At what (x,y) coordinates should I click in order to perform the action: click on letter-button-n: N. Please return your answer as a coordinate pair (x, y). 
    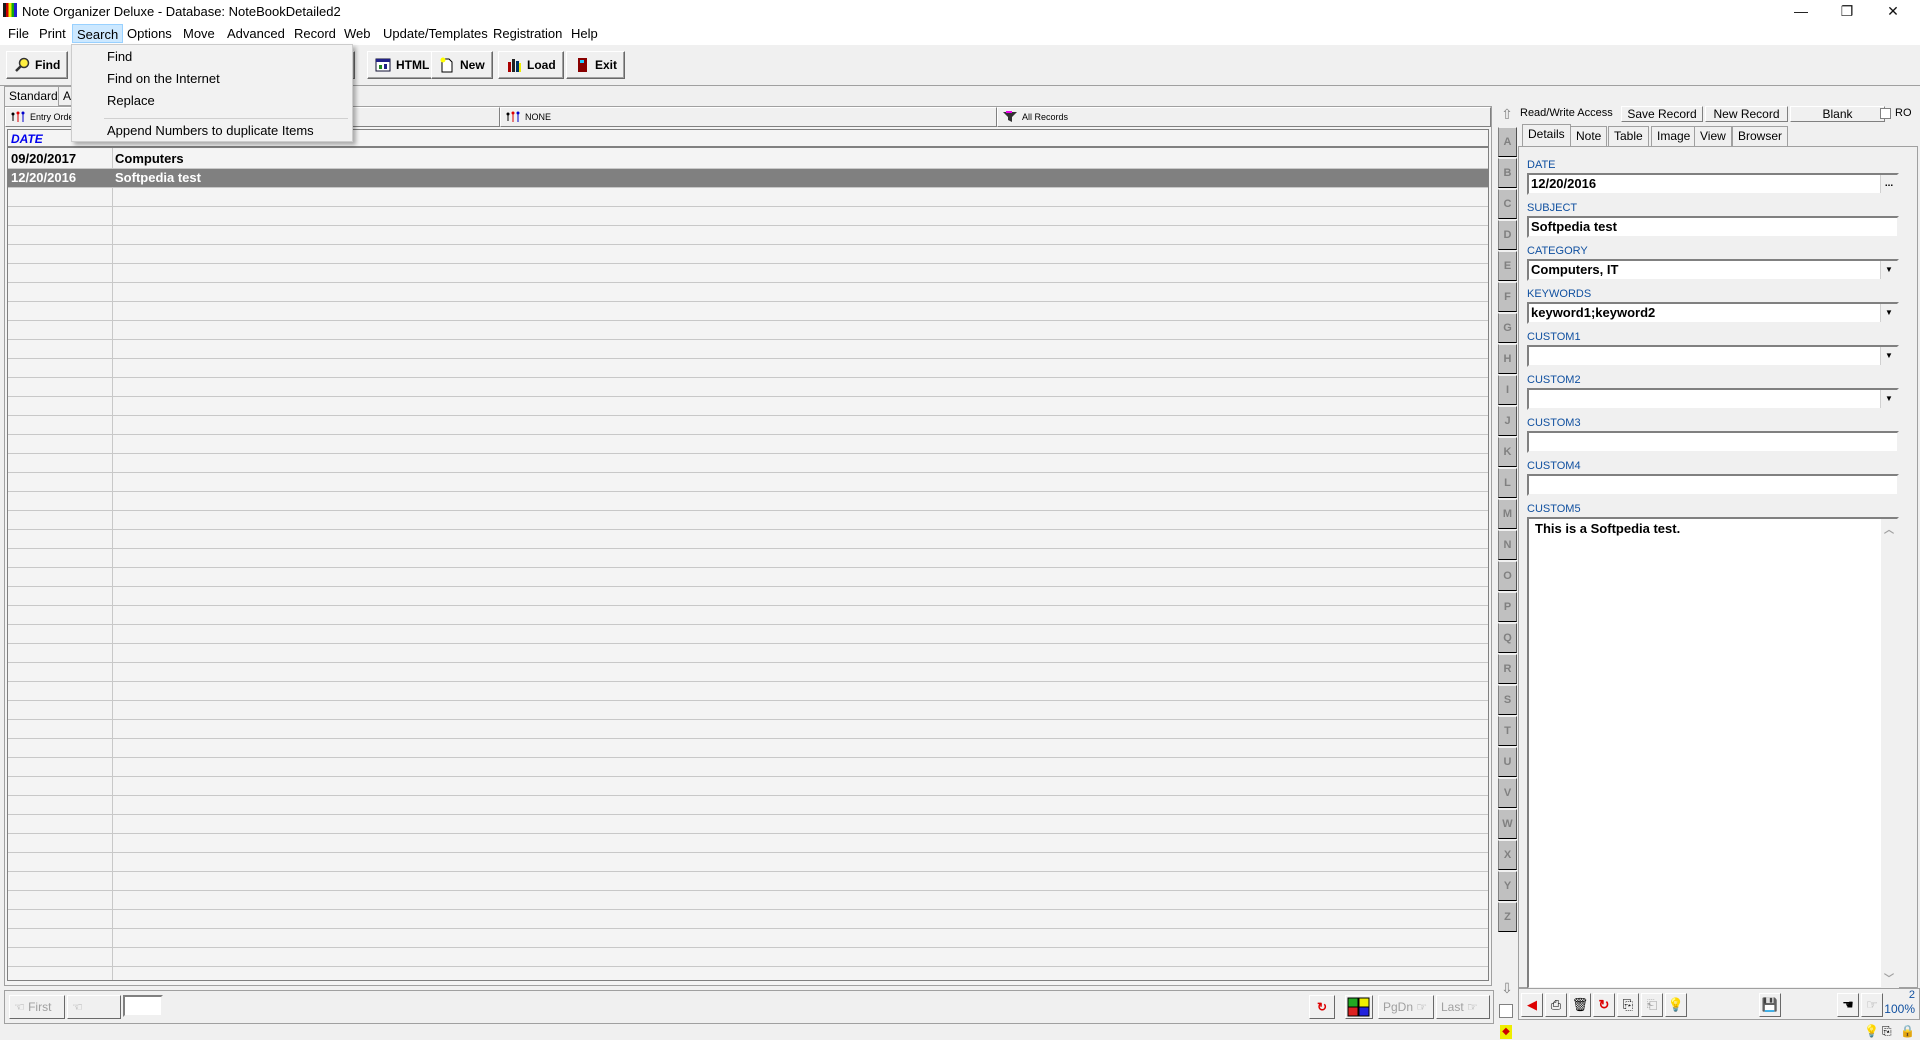
    Looking at the image, I should click on (1507, 545).